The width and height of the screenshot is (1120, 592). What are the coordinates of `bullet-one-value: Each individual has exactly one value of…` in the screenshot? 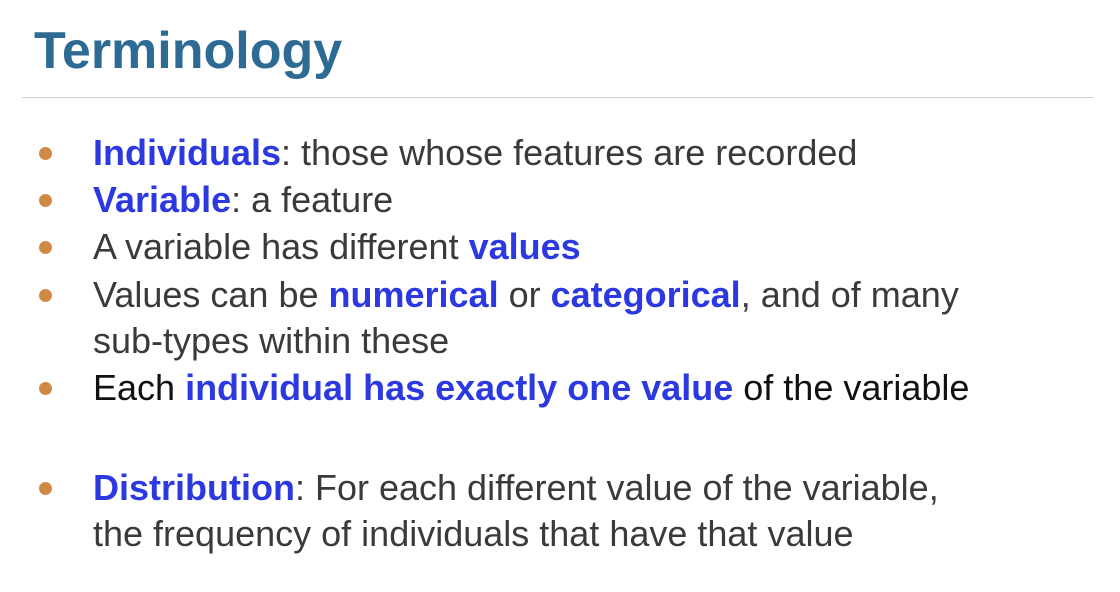 It's located at (573, 388).